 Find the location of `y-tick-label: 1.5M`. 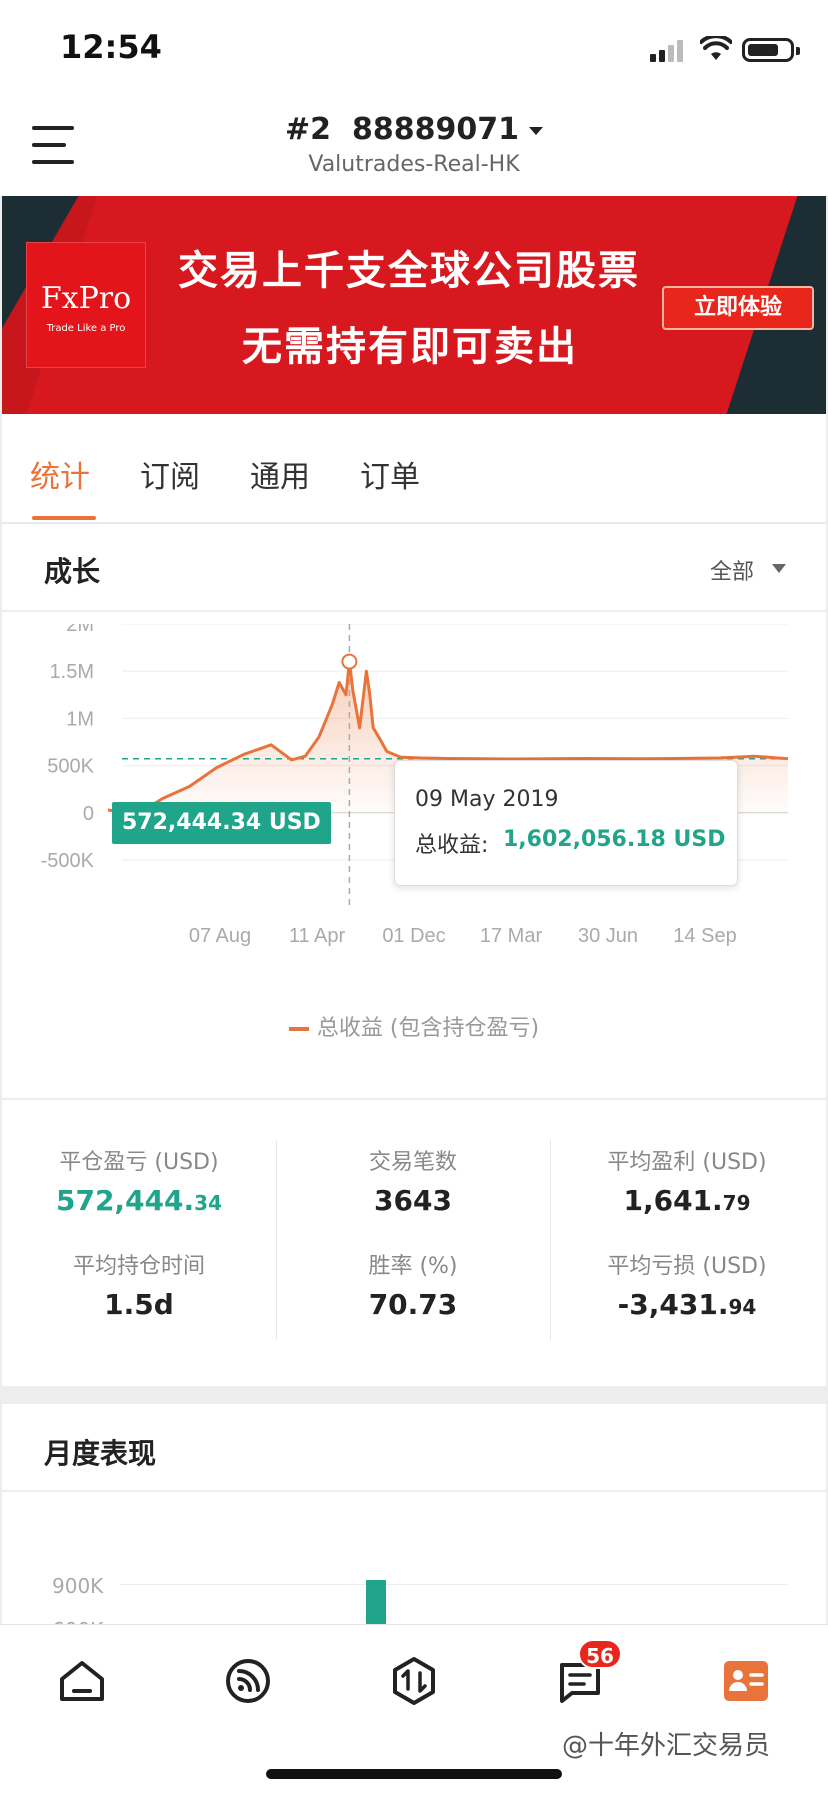

y-tick-label: 1.5M is located at coordinates (72, 672).